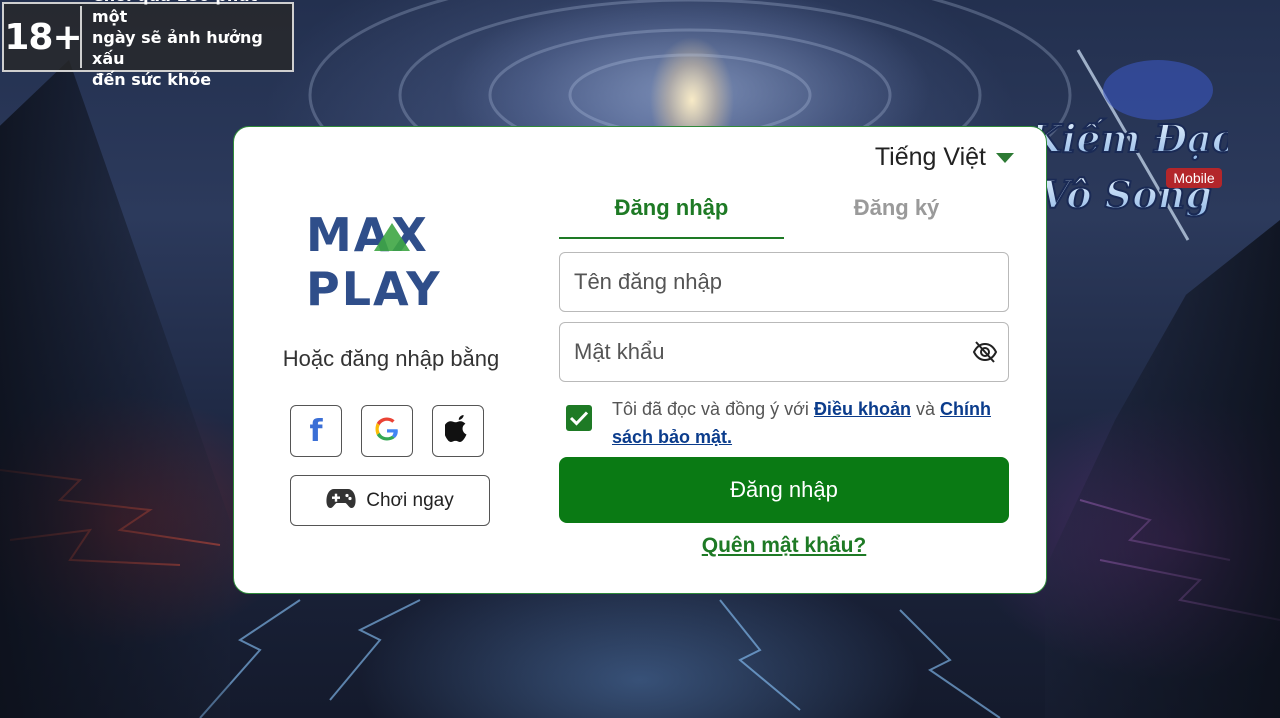 This screenshot has width=1280, height=718. Describe the element at coordinates (1005, 157) in the screenshot. I see `dropdown-caret-icon` at that location.